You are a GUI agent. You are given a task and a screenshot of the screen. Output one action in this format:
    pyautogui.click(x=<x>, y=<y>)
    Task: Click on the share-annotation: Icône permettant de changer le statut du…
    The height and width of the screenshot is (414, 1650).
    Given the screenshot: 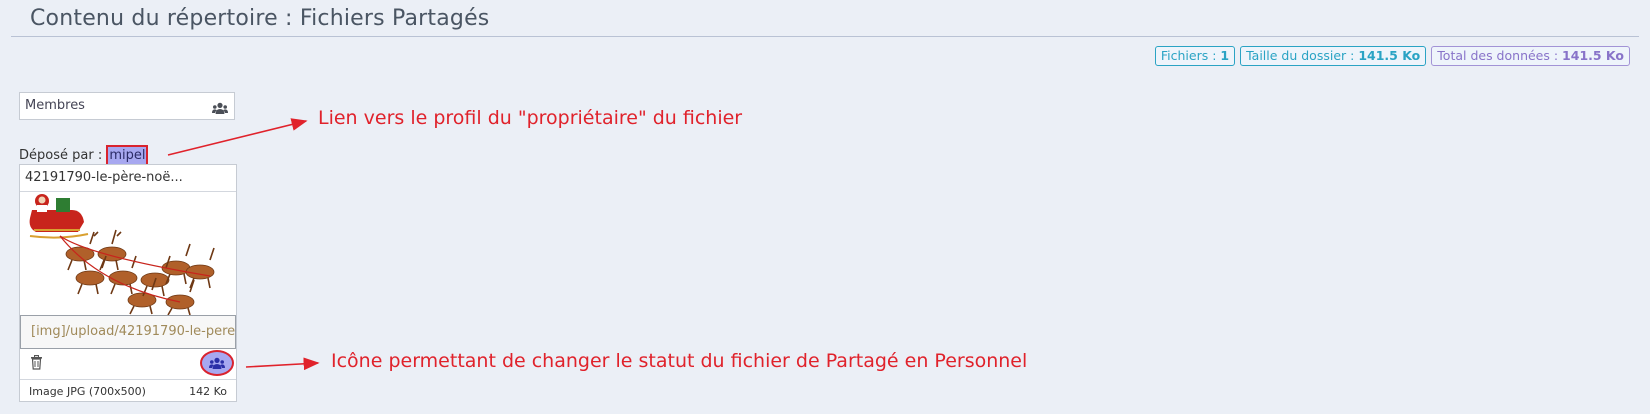 What is the action you would take?
    pyautogui.click(x=679, y=361)
    